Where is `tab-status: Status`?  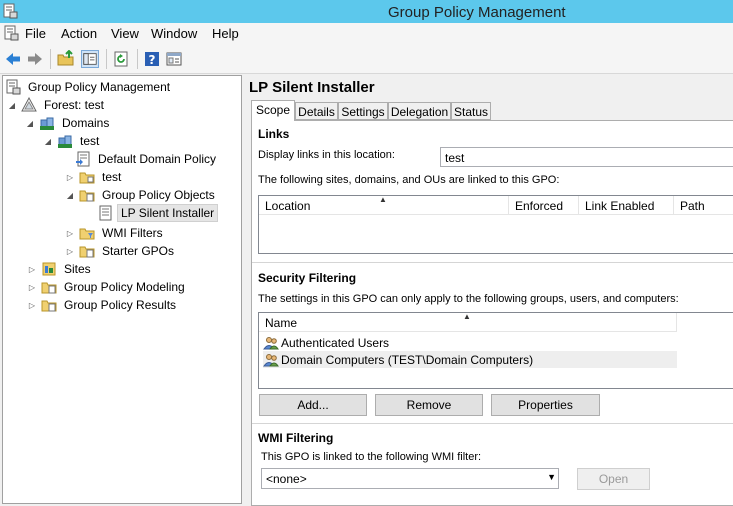 tab-status: Status is located at coordinates (471, 111).